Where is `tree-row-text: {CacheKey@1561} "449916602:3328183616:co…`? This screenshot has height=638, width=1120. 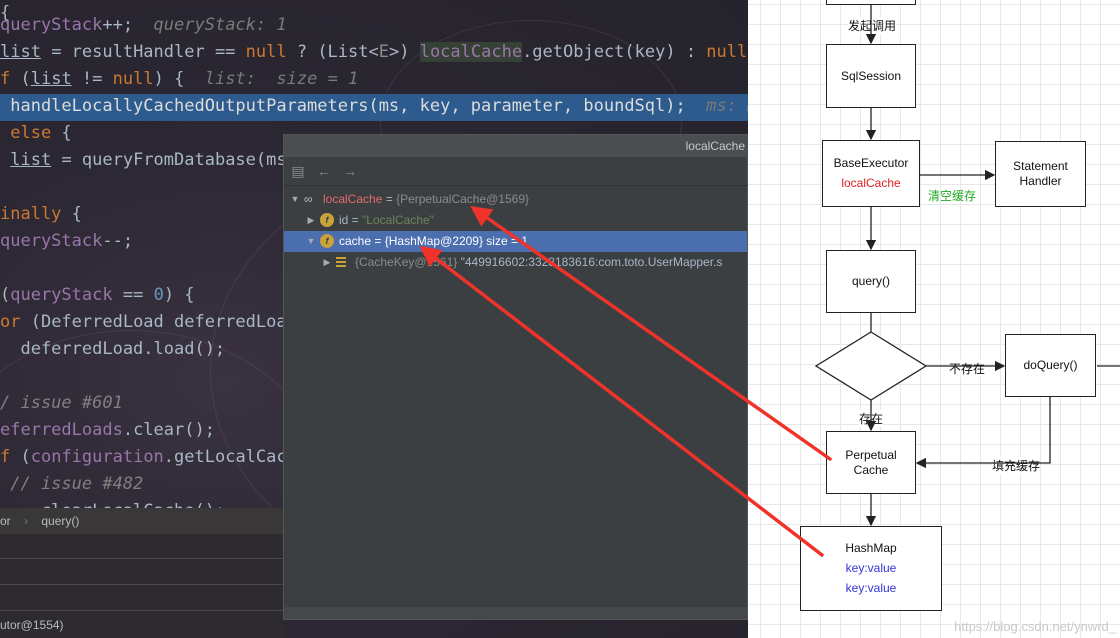
tree-row-text: {CacheKey@1561} "449916602:3328183616:co… is located at coordinates (539, 262).